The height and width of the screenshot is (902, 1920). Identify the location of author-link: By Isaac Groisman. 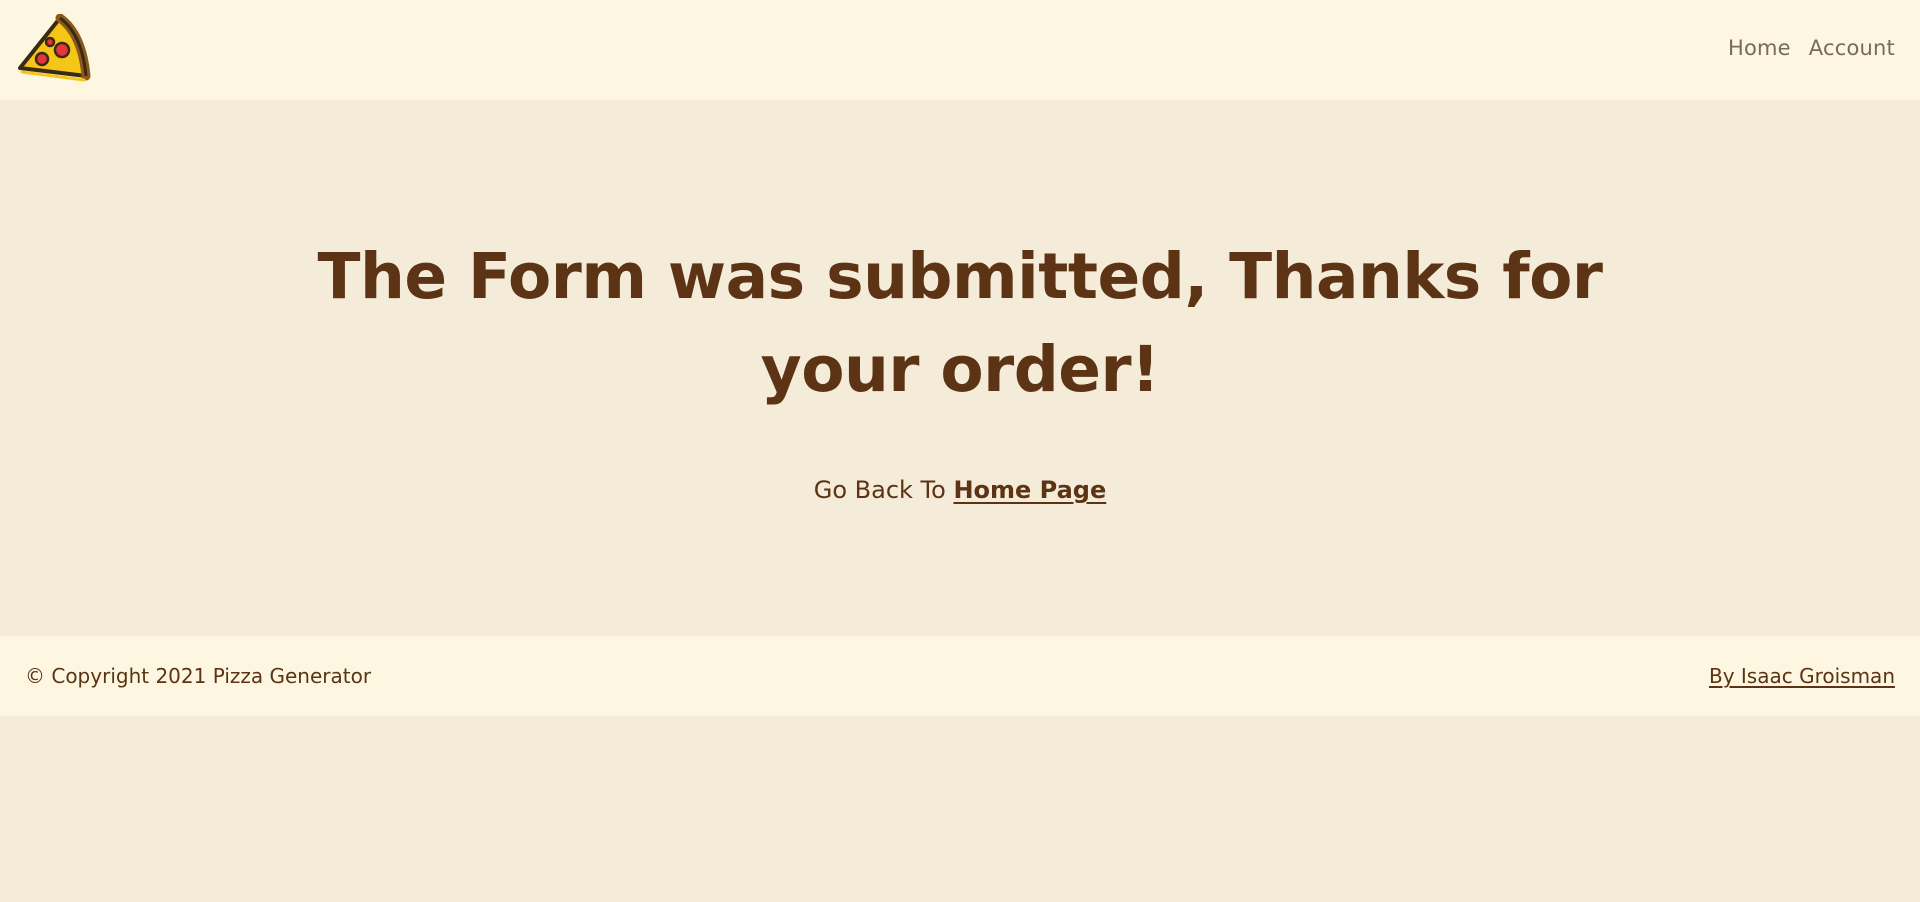
(1802, 676).